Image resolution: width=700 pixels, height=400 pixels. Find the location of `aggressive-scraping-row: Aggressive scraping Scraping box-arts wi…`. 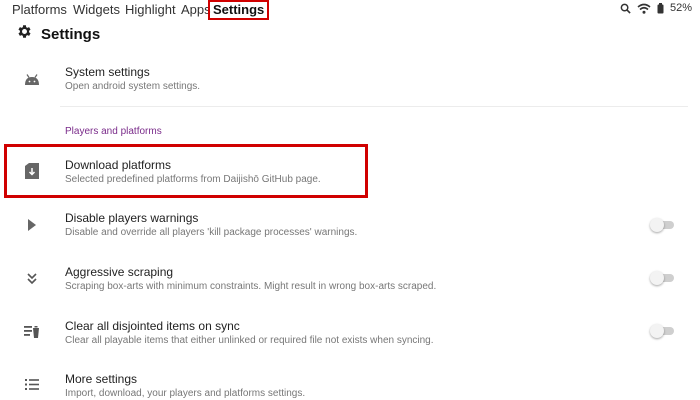

aggressive-scraping-row: Aggressive scraping Scraping box-arts wi… is located at coordinates (350, 281).